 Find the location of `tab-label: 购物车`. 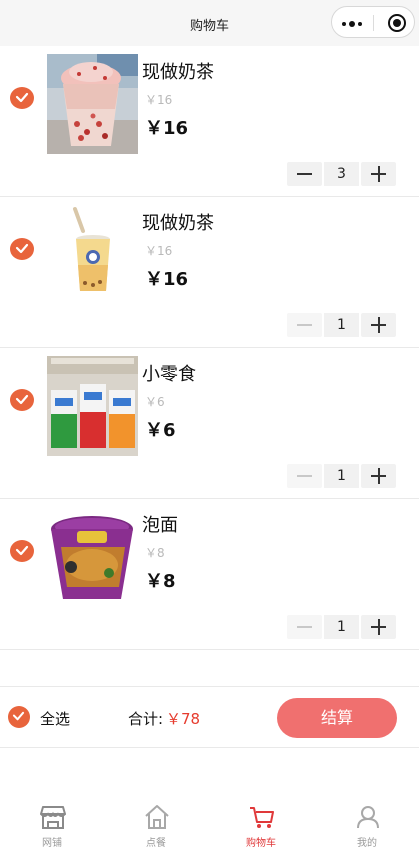

tab-label: 购物车 is located at coordinates (261, 843).